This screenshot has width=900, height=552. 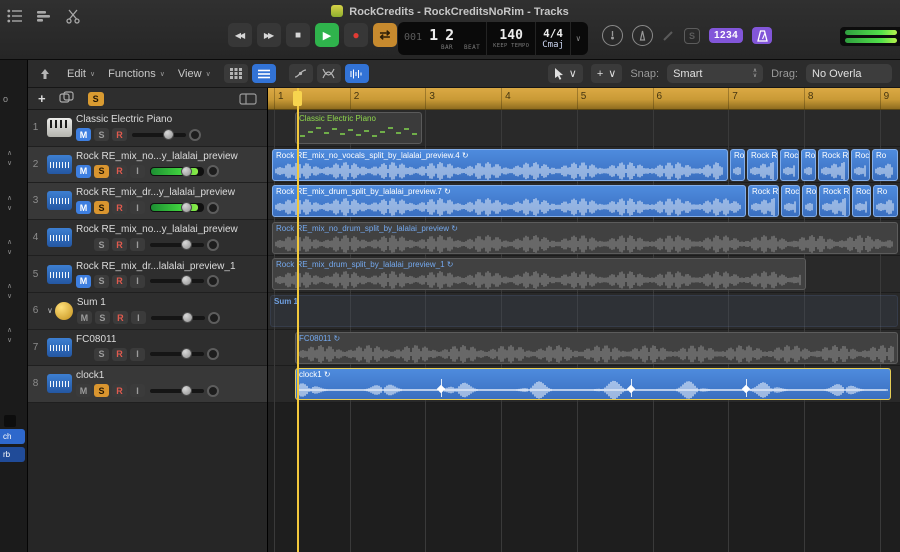 I want to click on tuner-icon, so click(x=612, y=35).